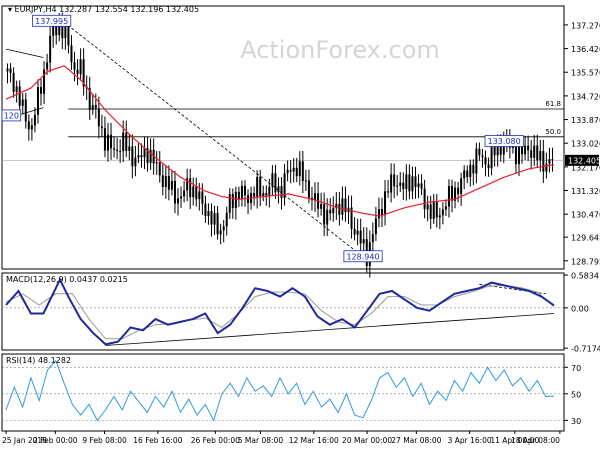 This screenshot has height=450, width=600. I want to click on rsi-y-tick-label: 30, so click(576, 421).